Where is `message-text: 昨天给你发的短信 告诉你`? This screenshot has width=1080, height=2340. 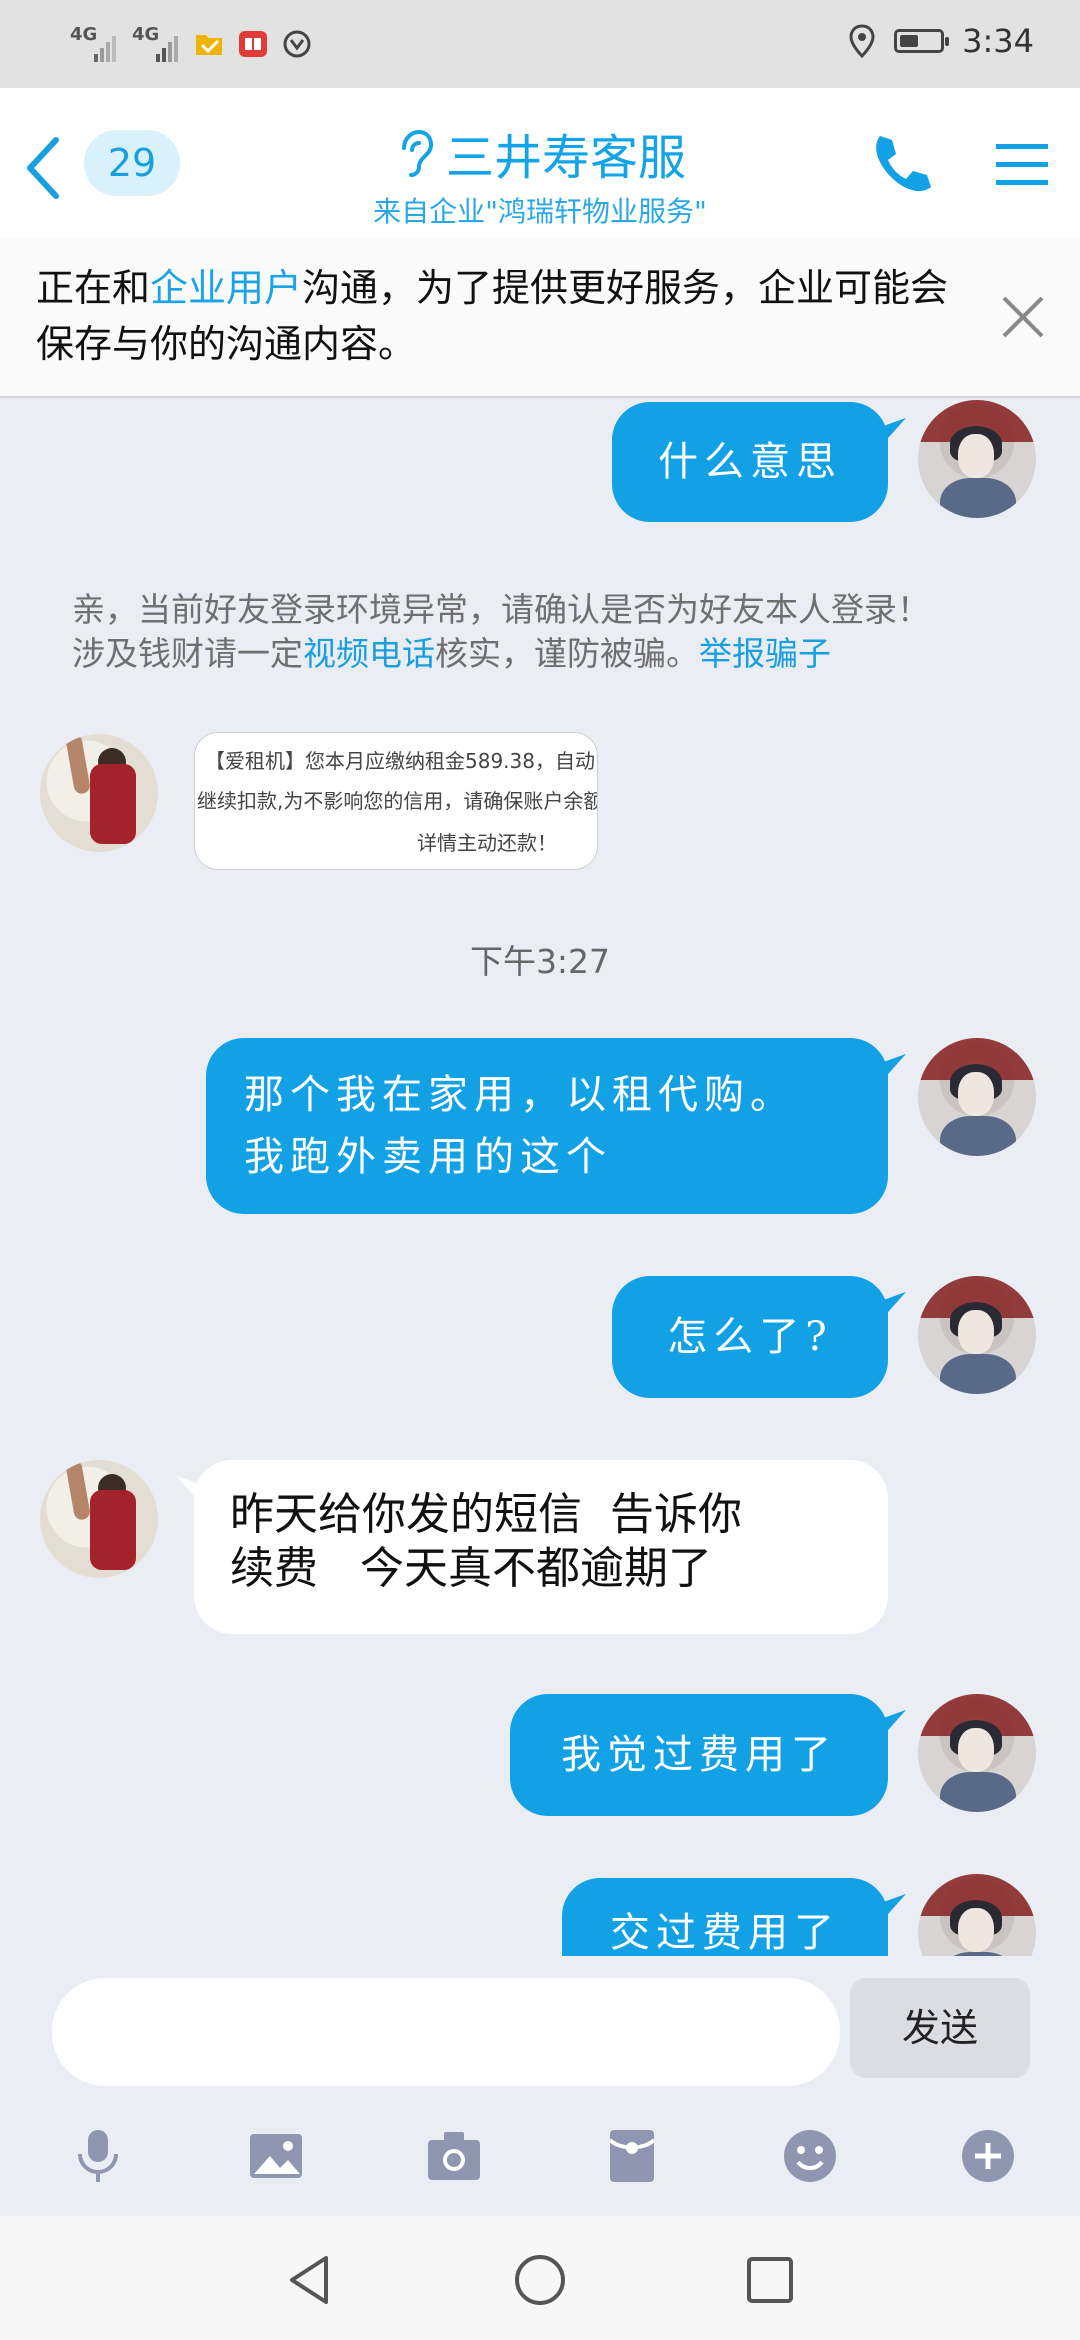 message-text: 昨天给你发的短信 告诉你 is located at coordinates (486, 1514).